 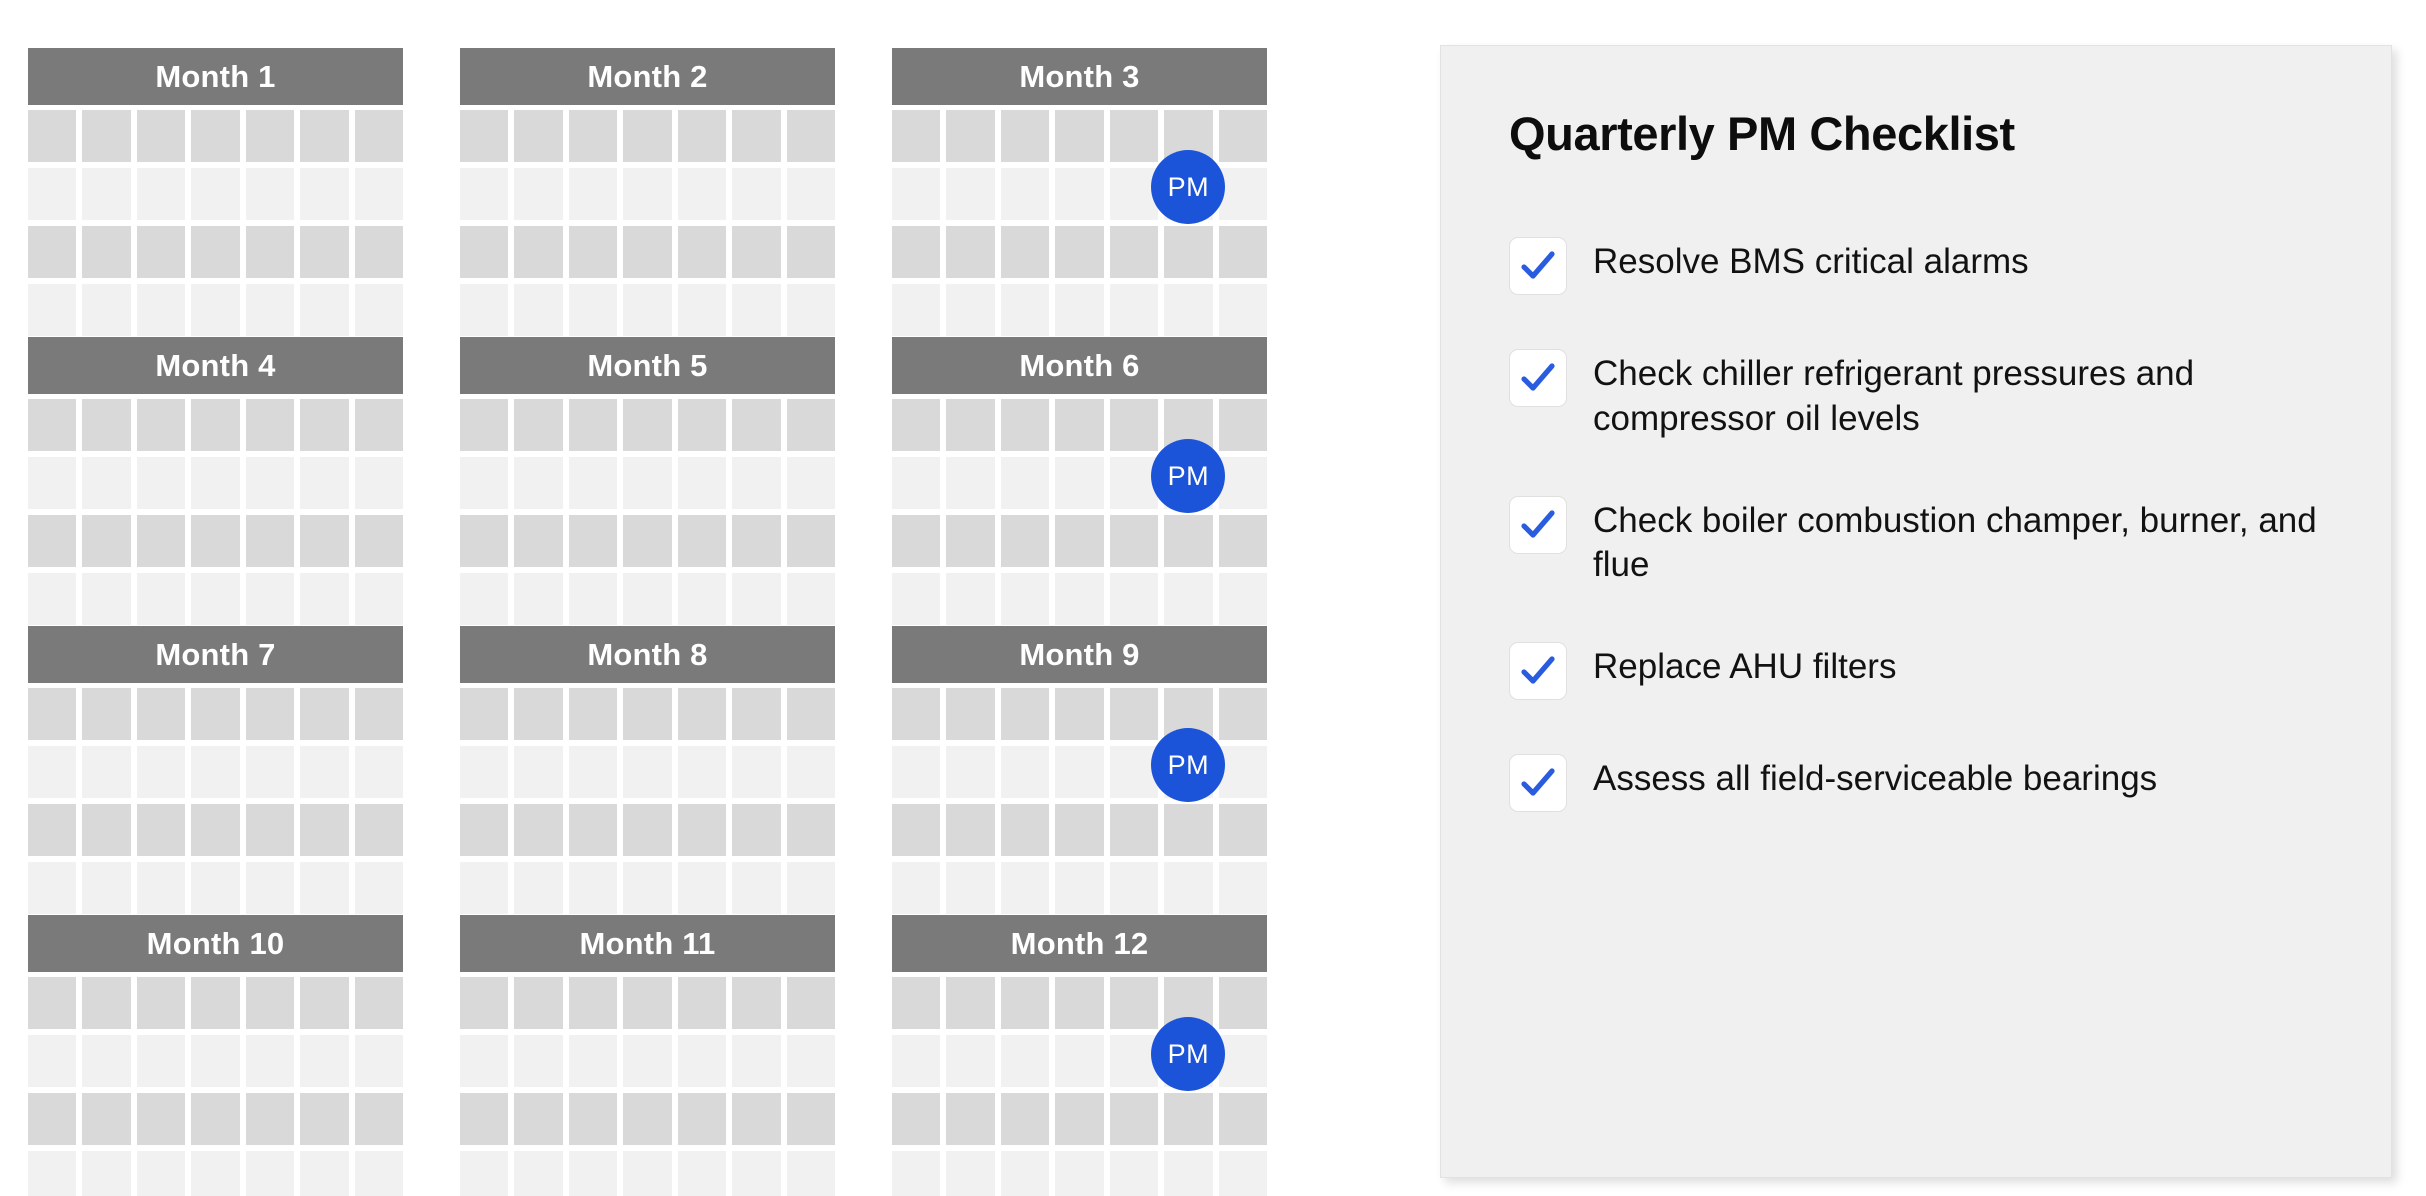 I want to click on pm-badge: PM, so click(x=1188, y=187).